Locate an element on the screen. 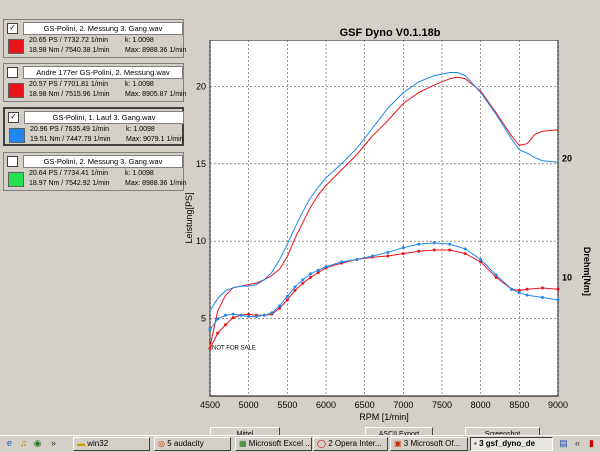 Image resolution: width=600 pixels, height=452 pixels. tray-app-icon: ▤ is located at coordinates (563, 443).